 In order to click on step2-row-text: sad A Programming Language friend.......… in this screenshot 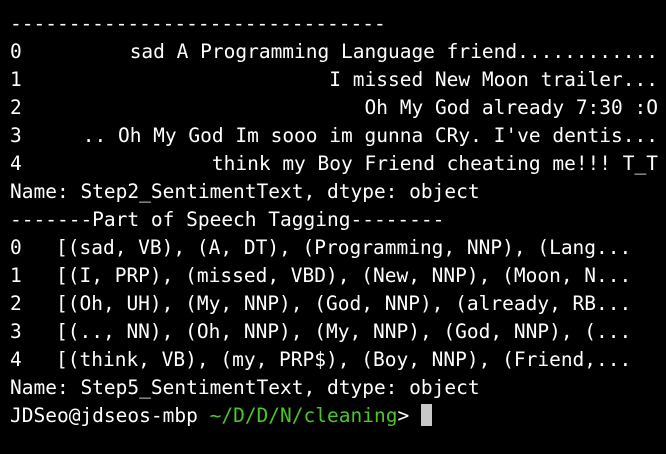, I will do `click(393, 51)`.